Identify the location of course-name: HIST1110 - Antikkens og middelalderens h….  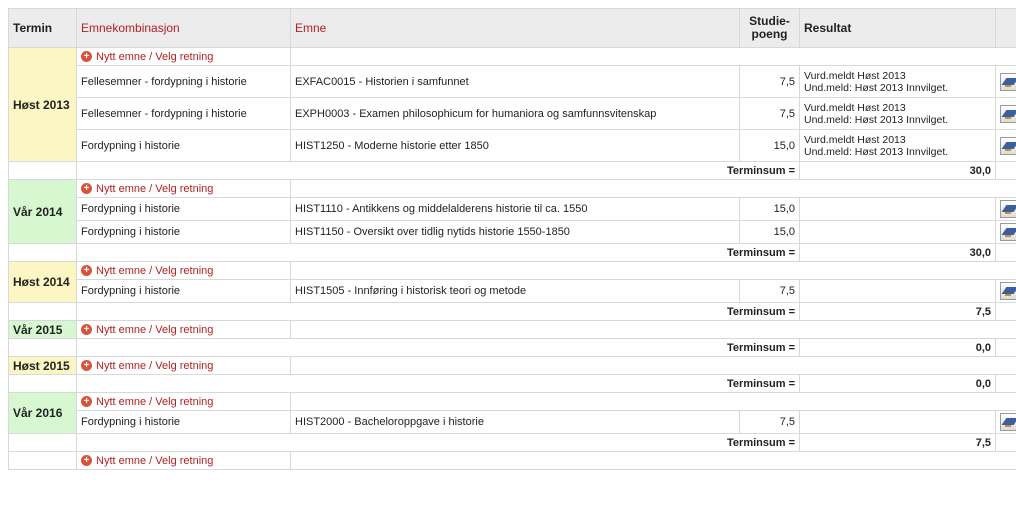
(515, 209).